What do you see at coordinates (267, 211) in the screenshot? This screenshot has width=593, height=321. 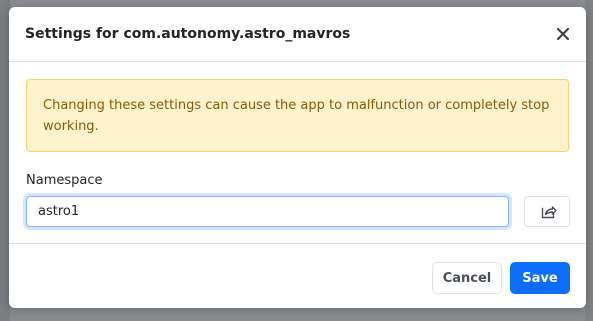 I see `namespace-input` at bounding box center [267, 211].